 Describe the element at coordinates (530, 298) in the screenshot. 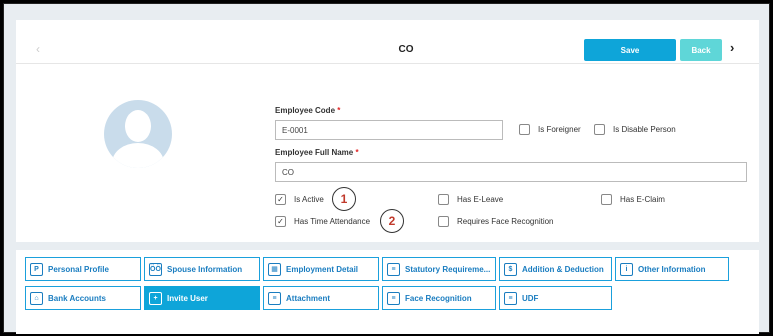

I see `tab-label: UDF` at that location.